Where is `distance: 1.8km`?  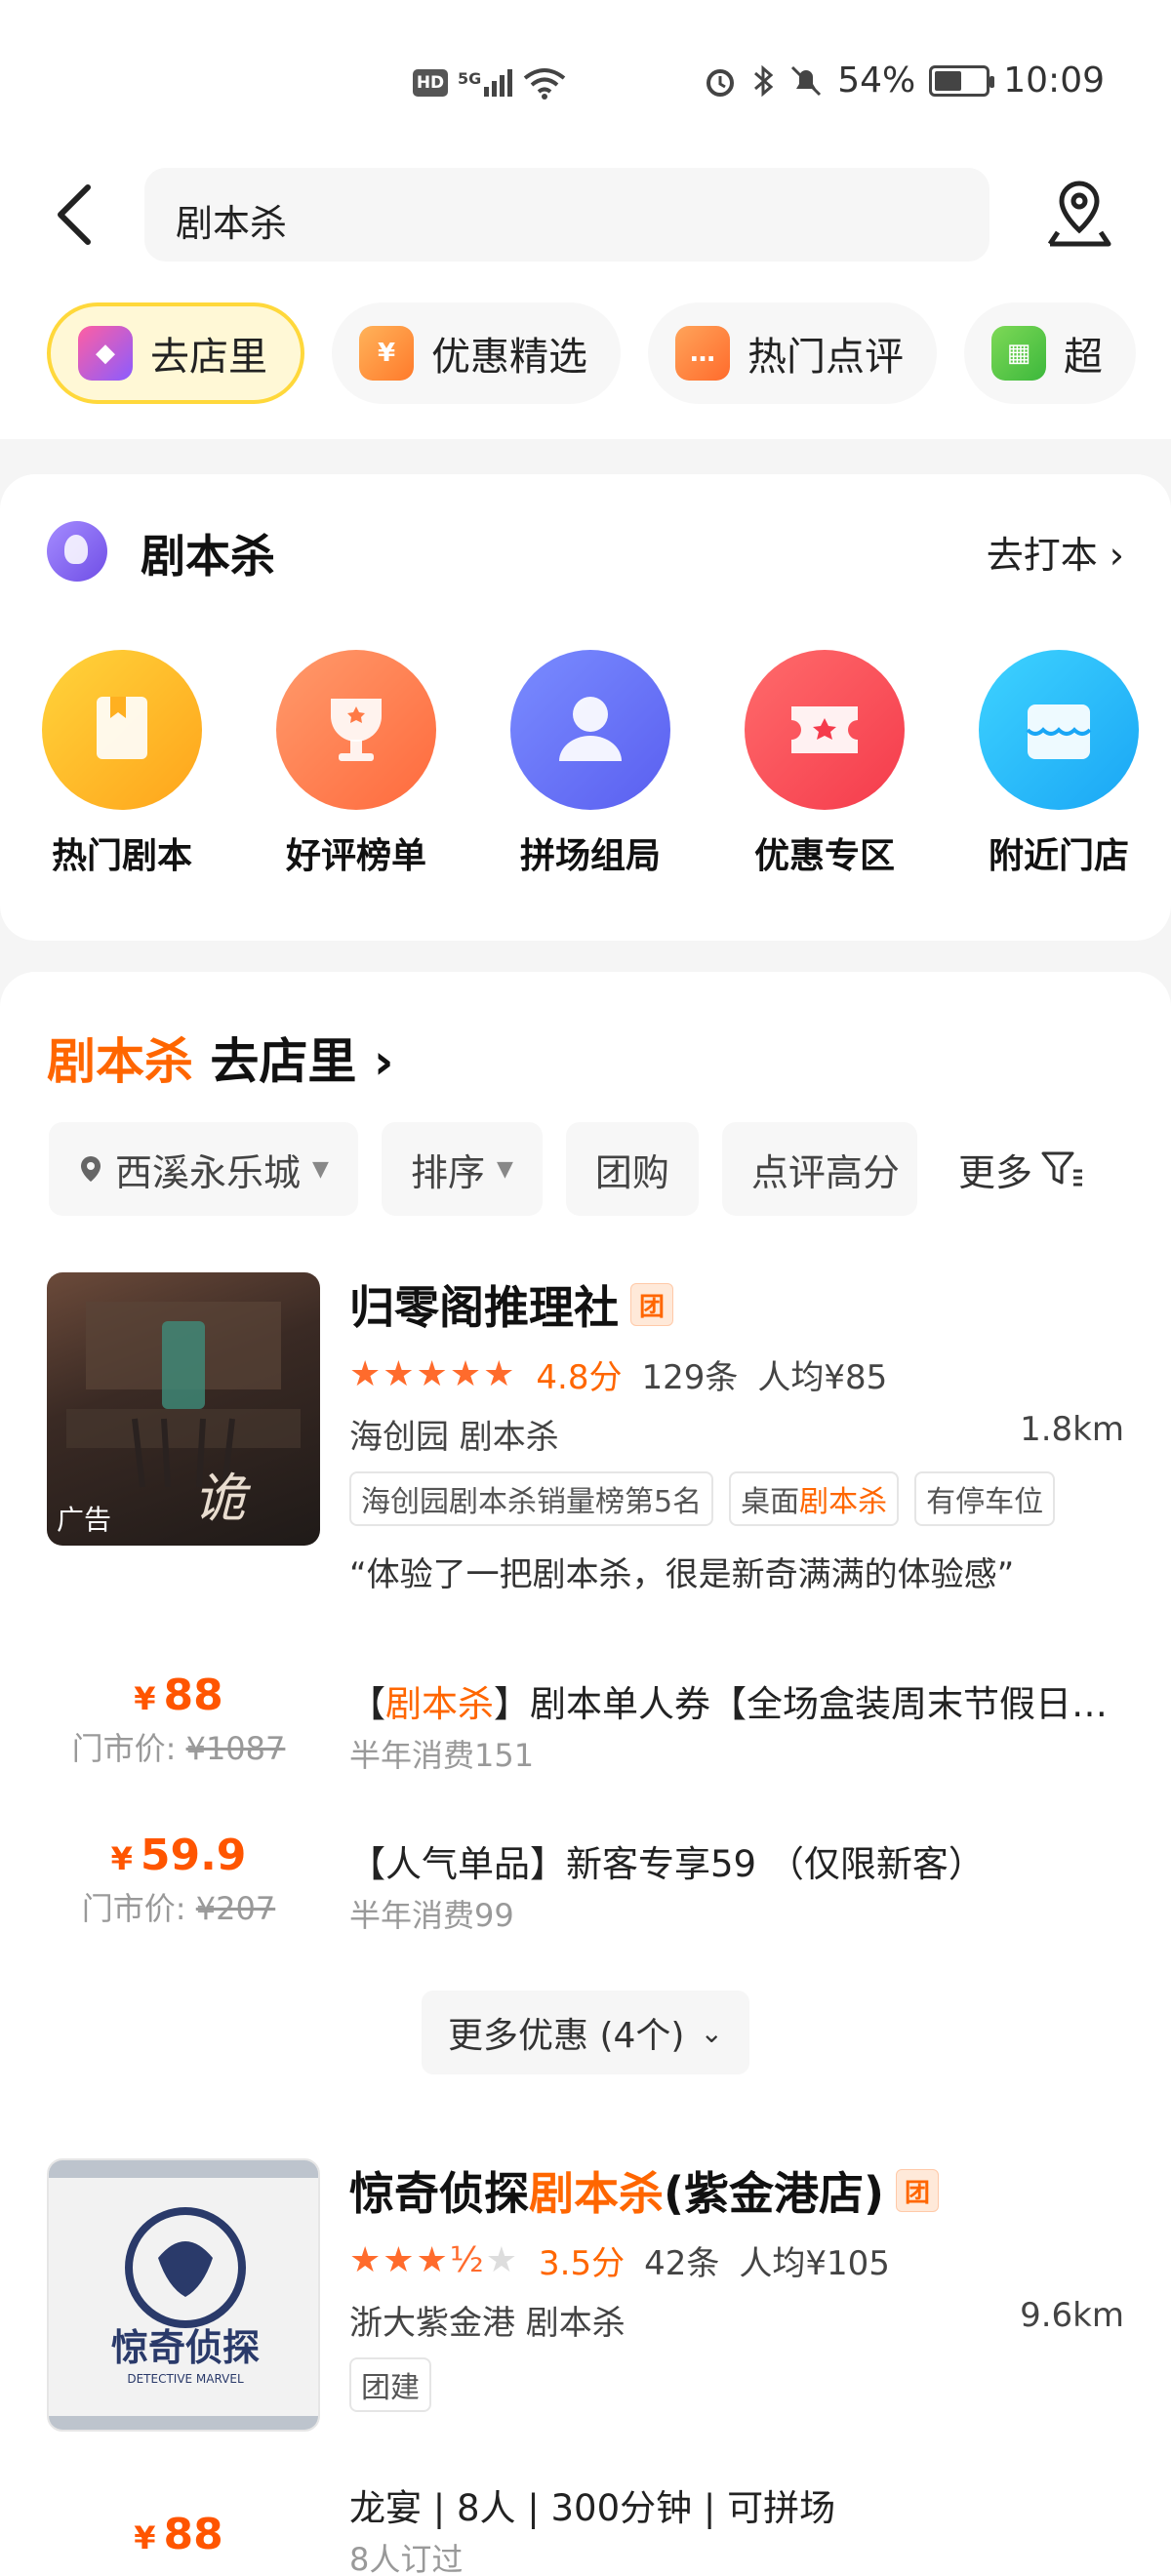 distance: 1.8km is located at coordinates (1072, 1429).